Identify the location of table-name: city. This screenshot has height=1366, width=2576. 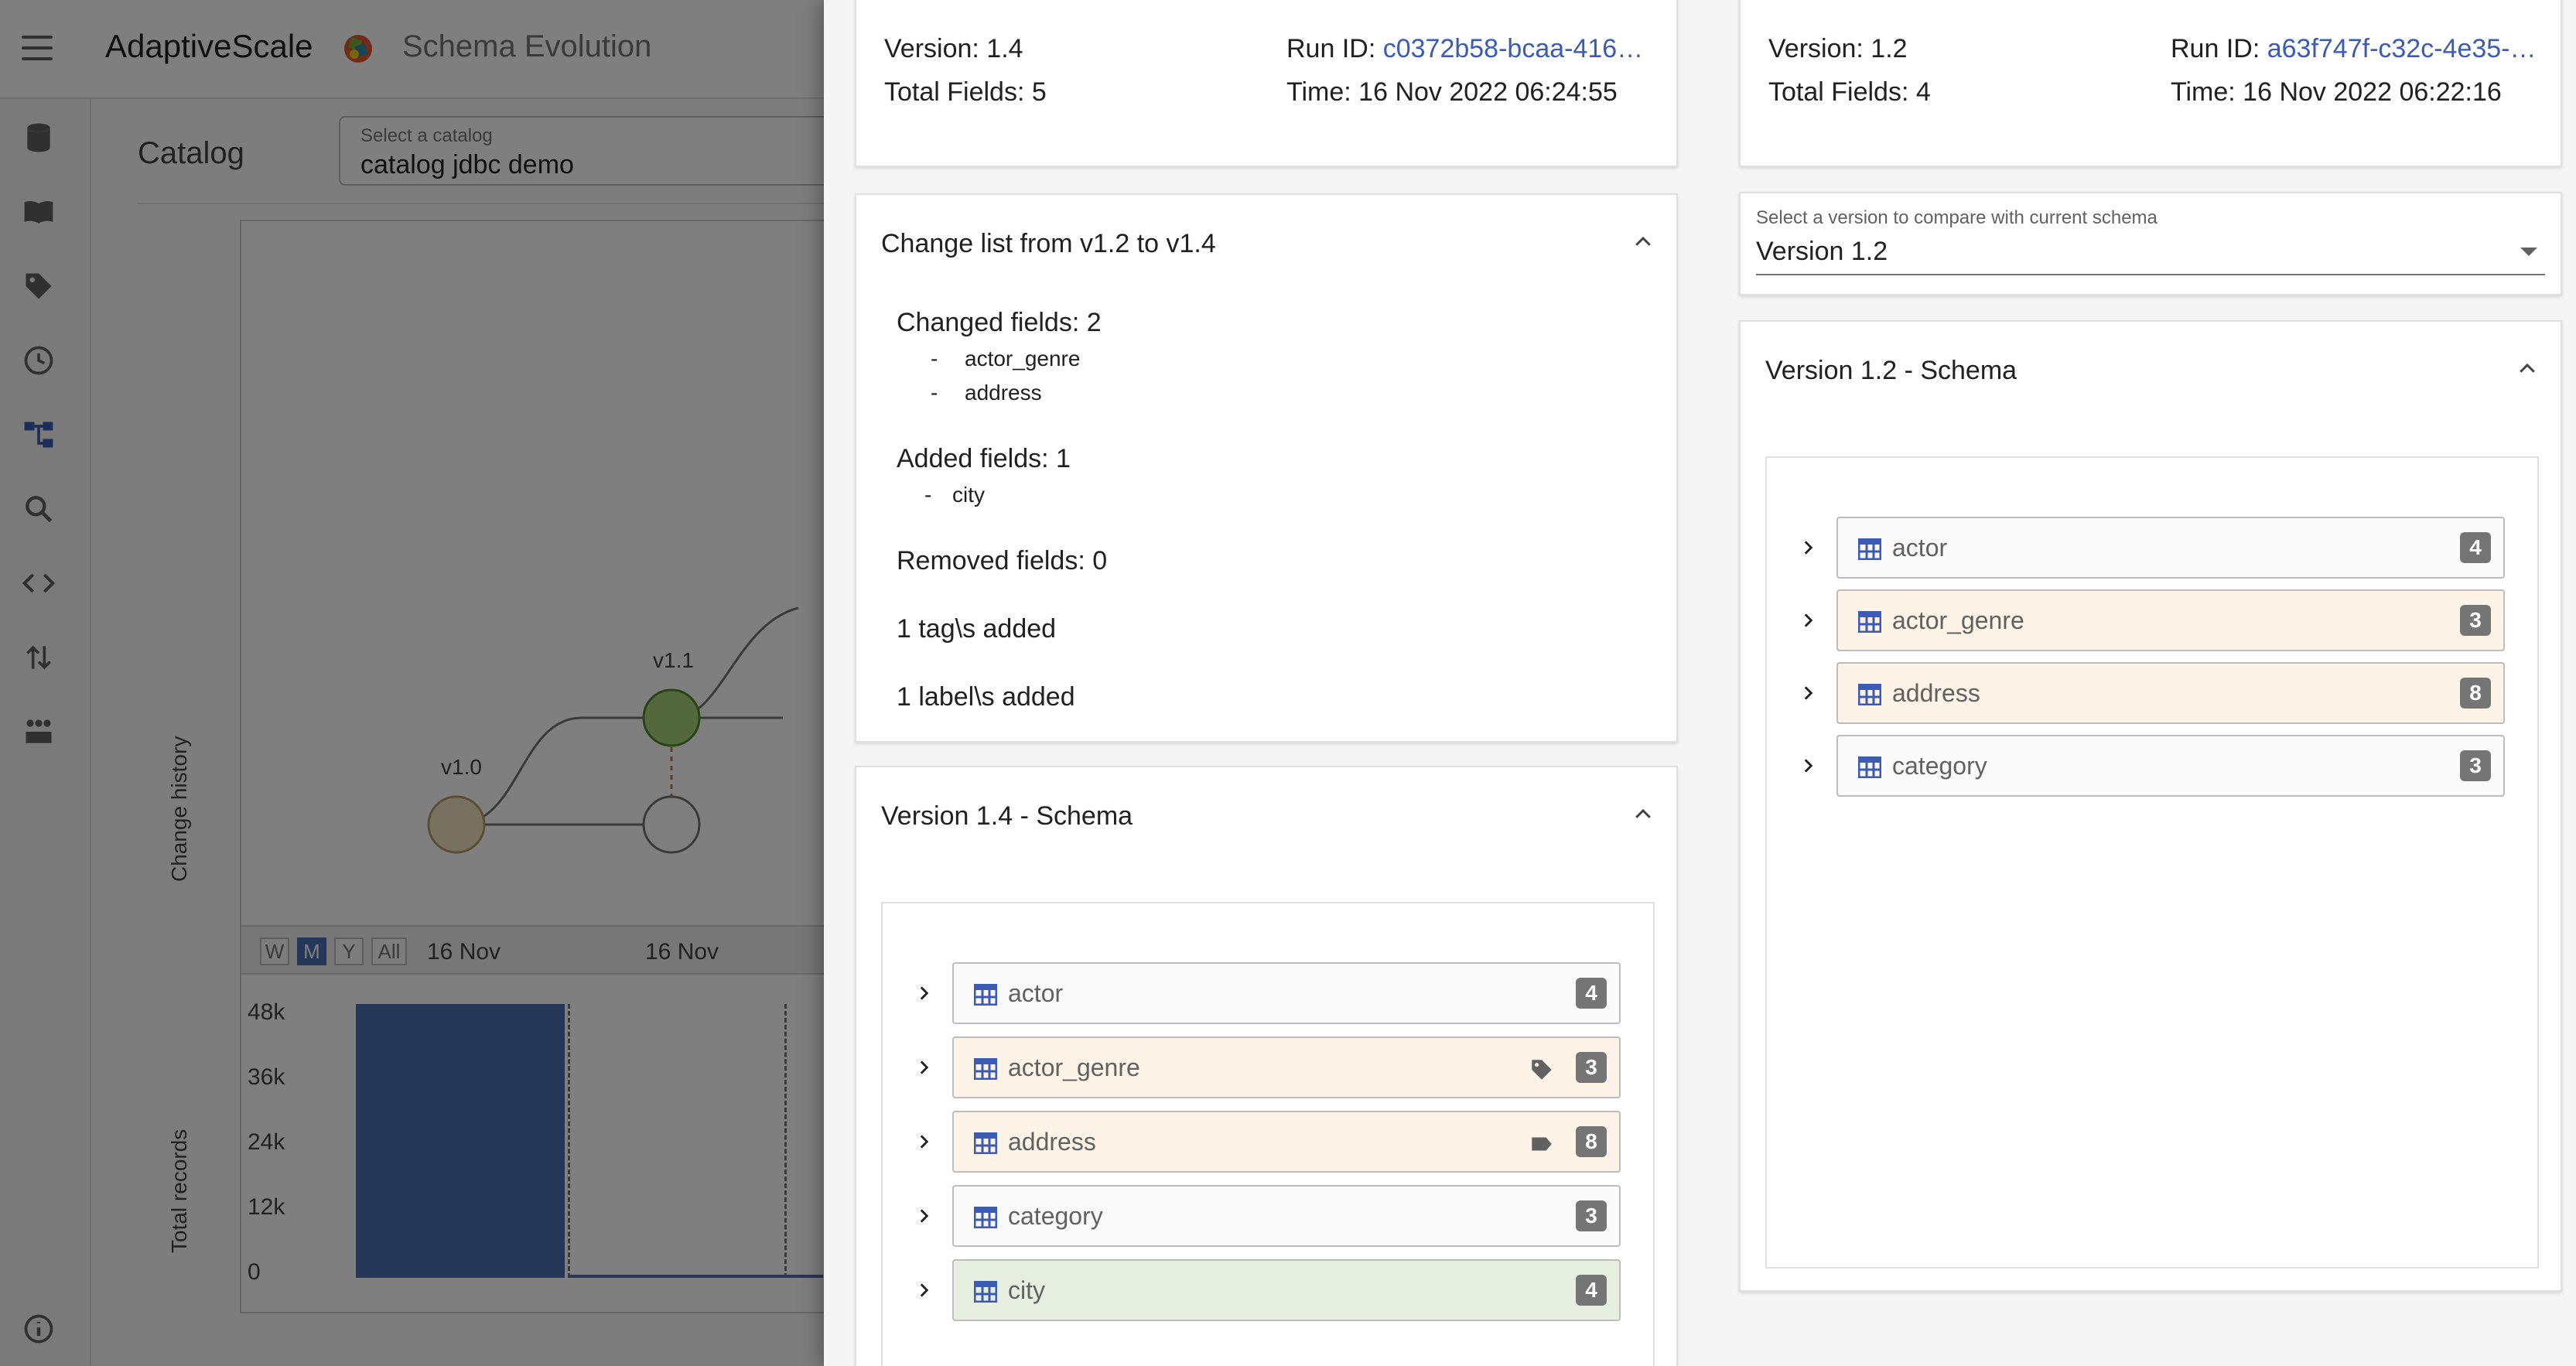
(1026, 1290).